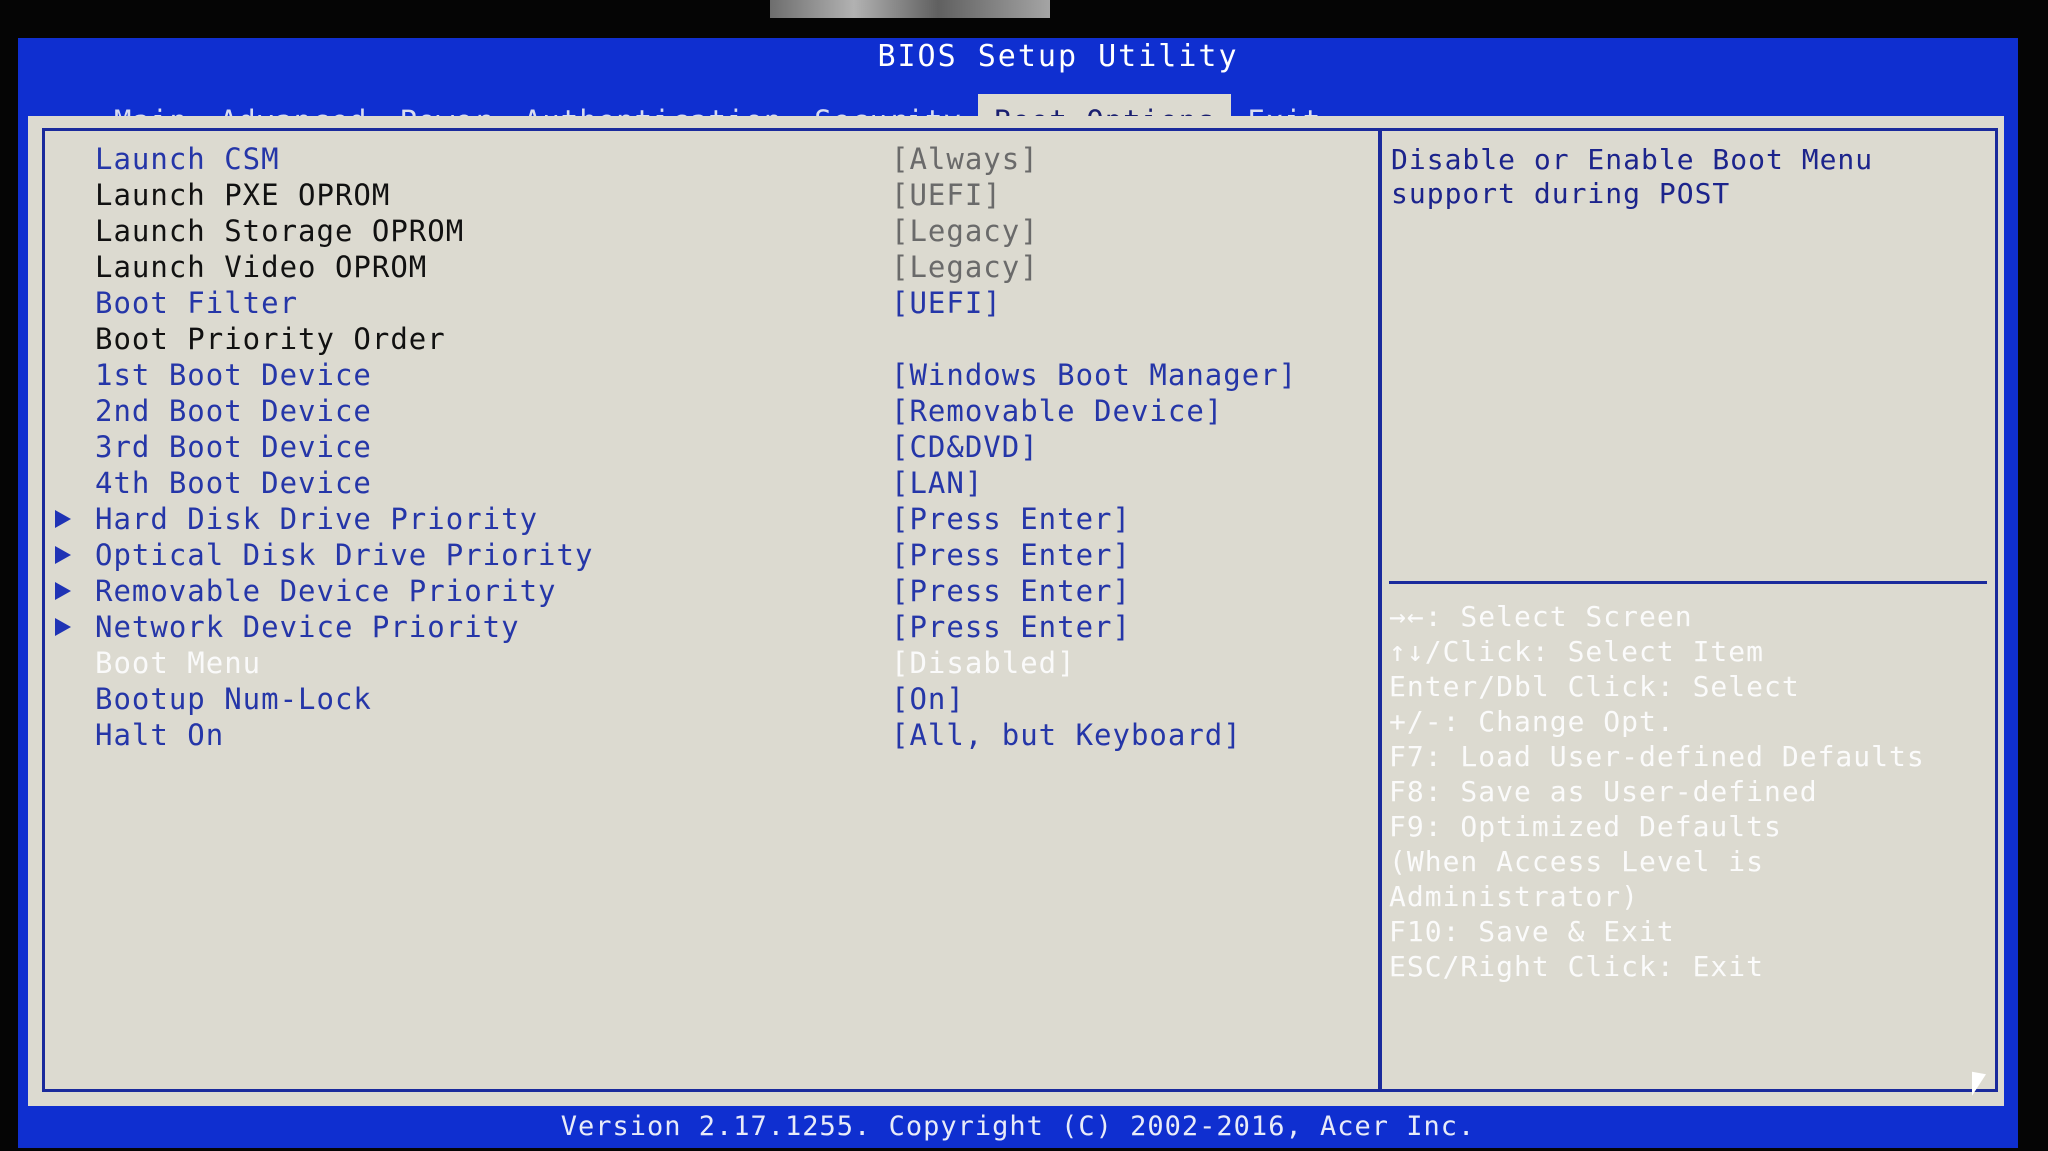 Image resolution: width=2048 pixels, height=1151 pixels. What do you see at coordinates (965, 159) in the screenshot?
I see `setting-value: [Always]` at bounding box center [965, 159].